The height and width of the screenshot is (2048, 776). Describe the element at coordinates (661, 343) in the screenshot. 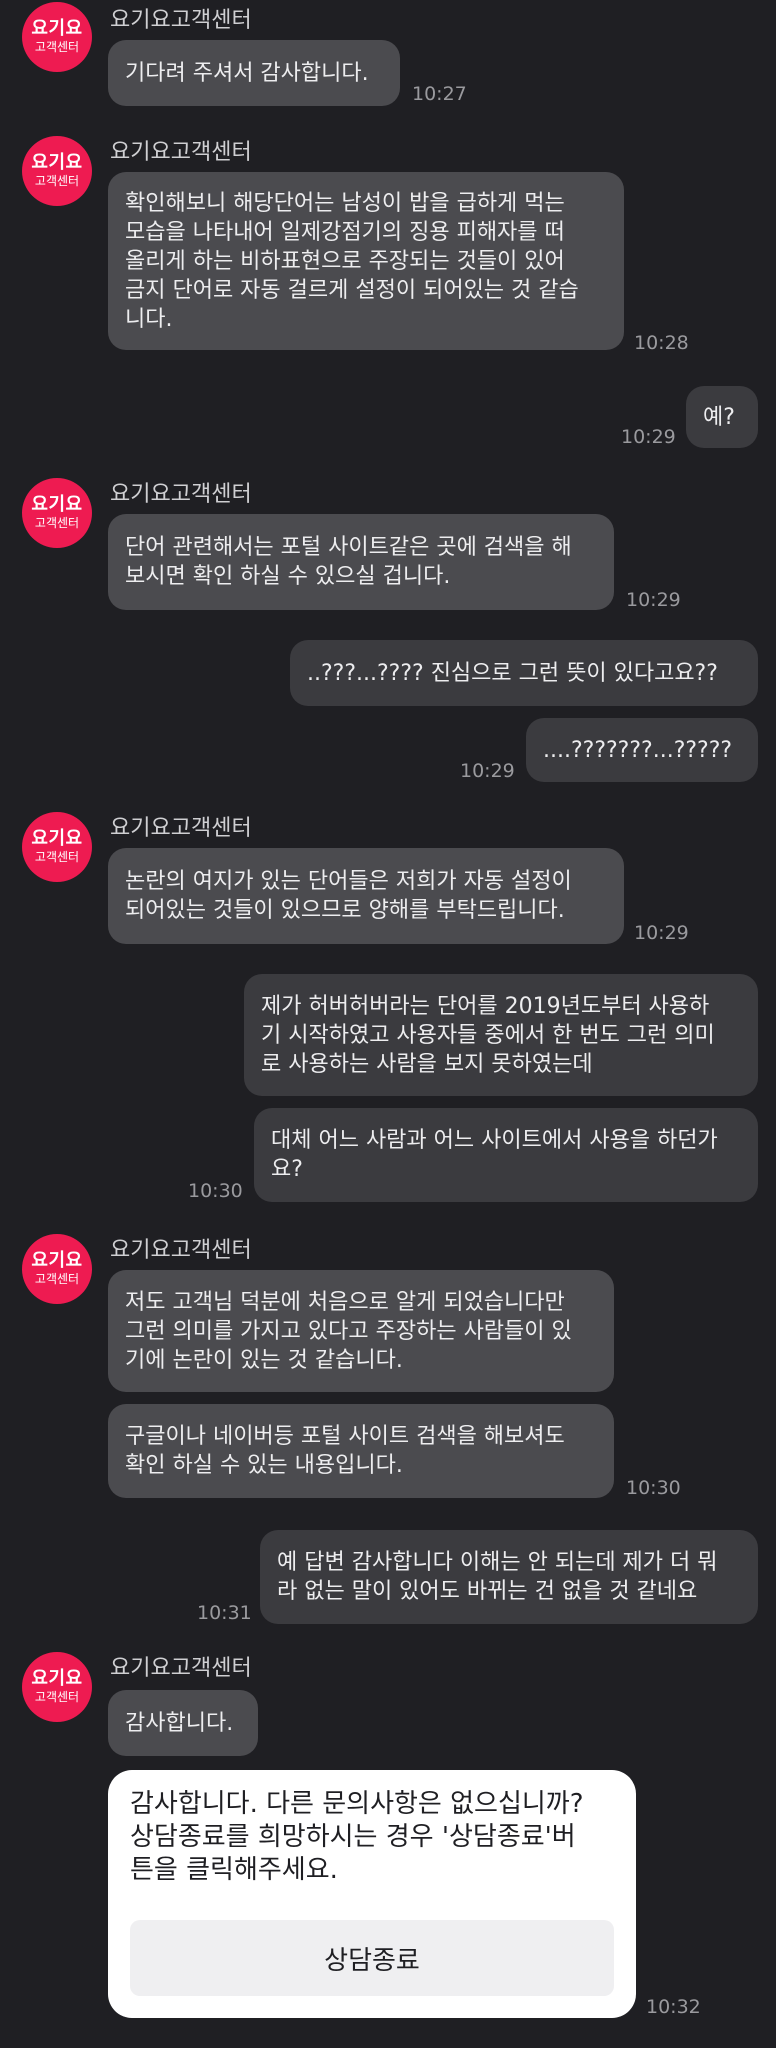

I see `message-time: 10:28` at that location.